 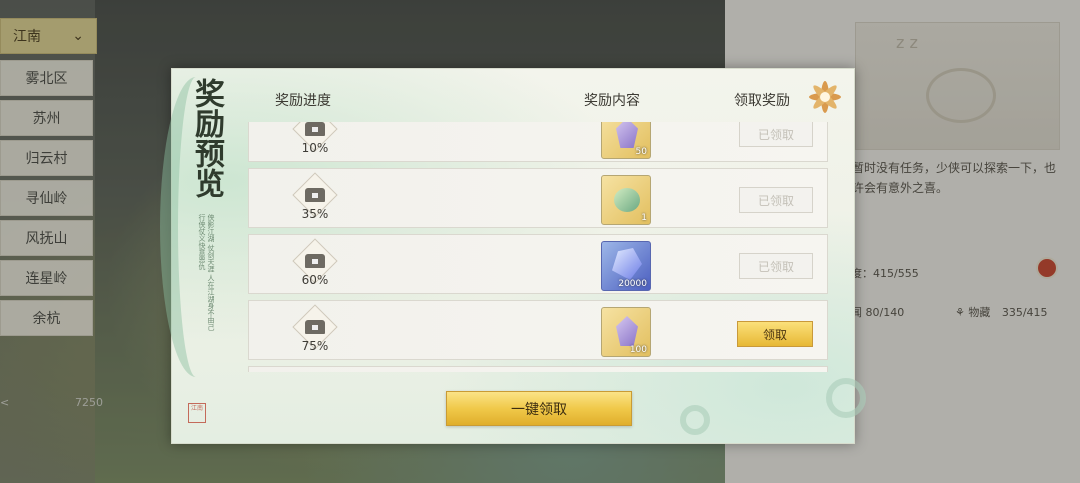 I want to click on claim-button: 领取, so click(x=775, y=334).